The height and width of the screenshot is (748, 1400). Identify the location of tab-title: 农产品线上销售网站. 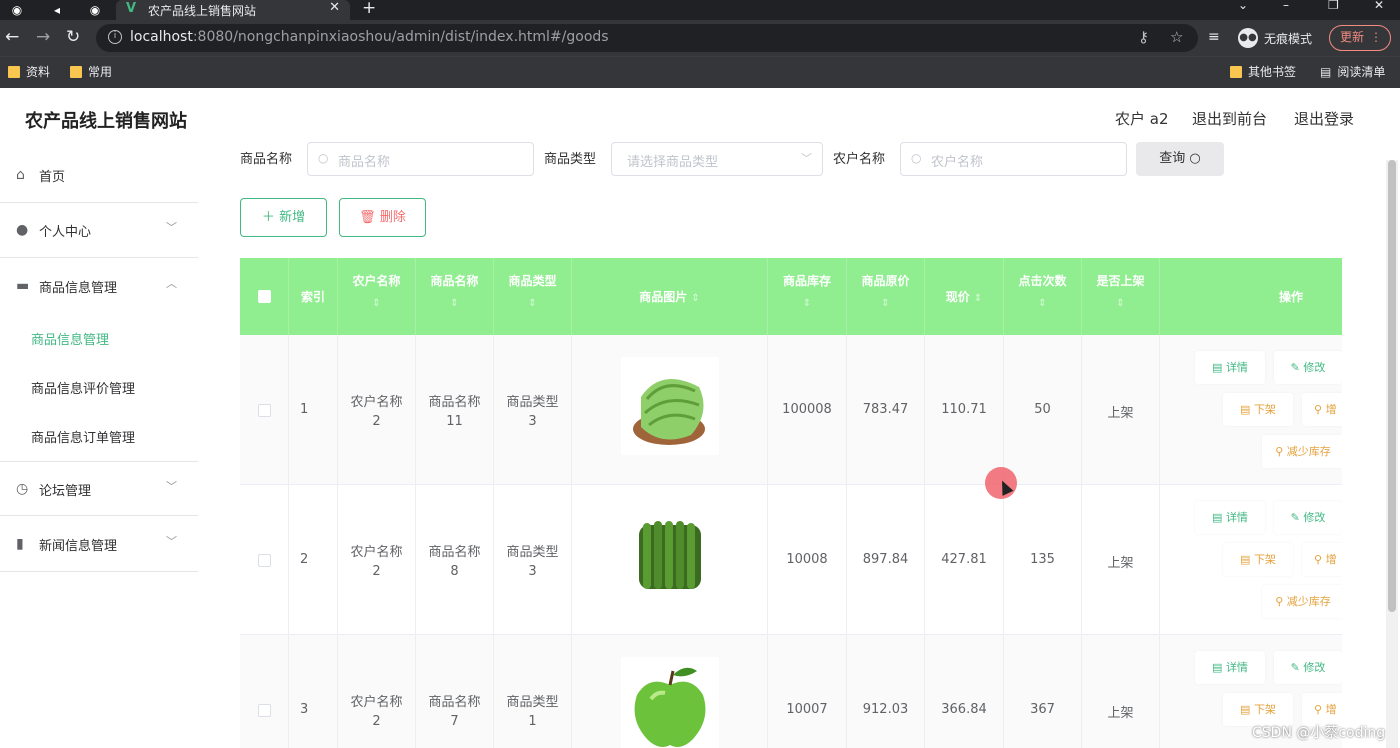
(202, 11).